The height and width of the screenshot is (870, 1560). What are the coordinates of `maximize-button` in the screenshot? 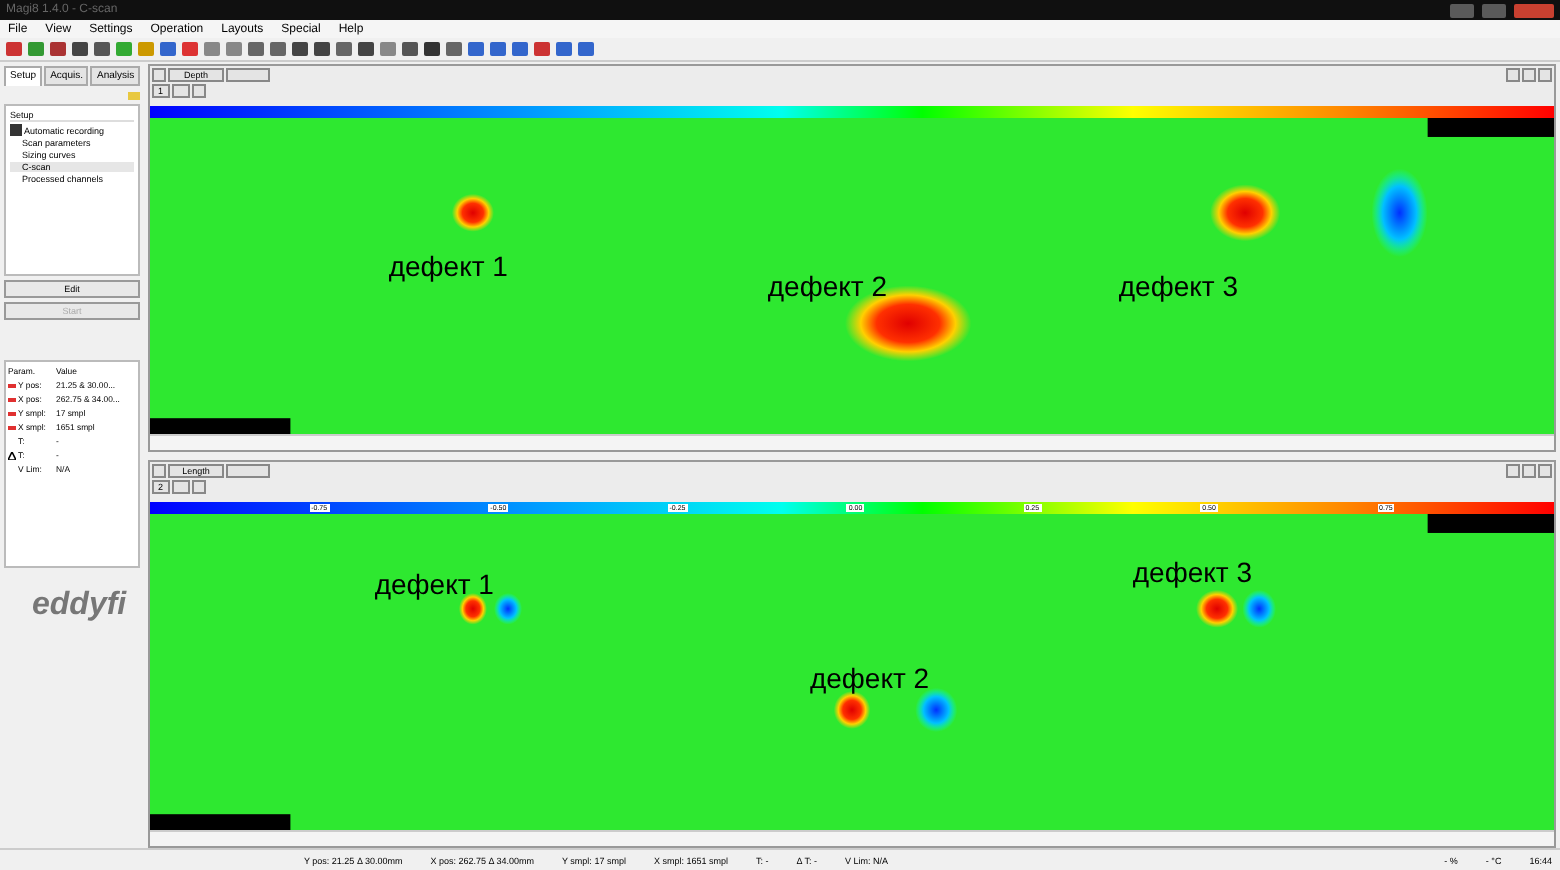 It's located at (1494, 10).